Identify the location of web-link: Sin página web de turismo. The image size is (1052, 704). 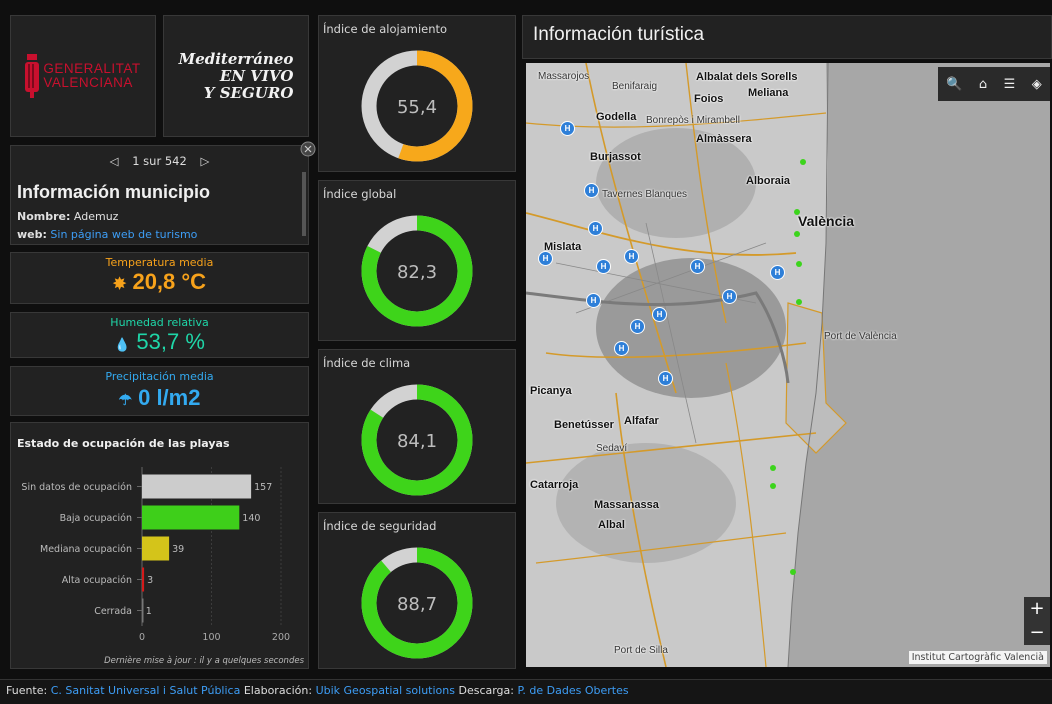
(123, 234).